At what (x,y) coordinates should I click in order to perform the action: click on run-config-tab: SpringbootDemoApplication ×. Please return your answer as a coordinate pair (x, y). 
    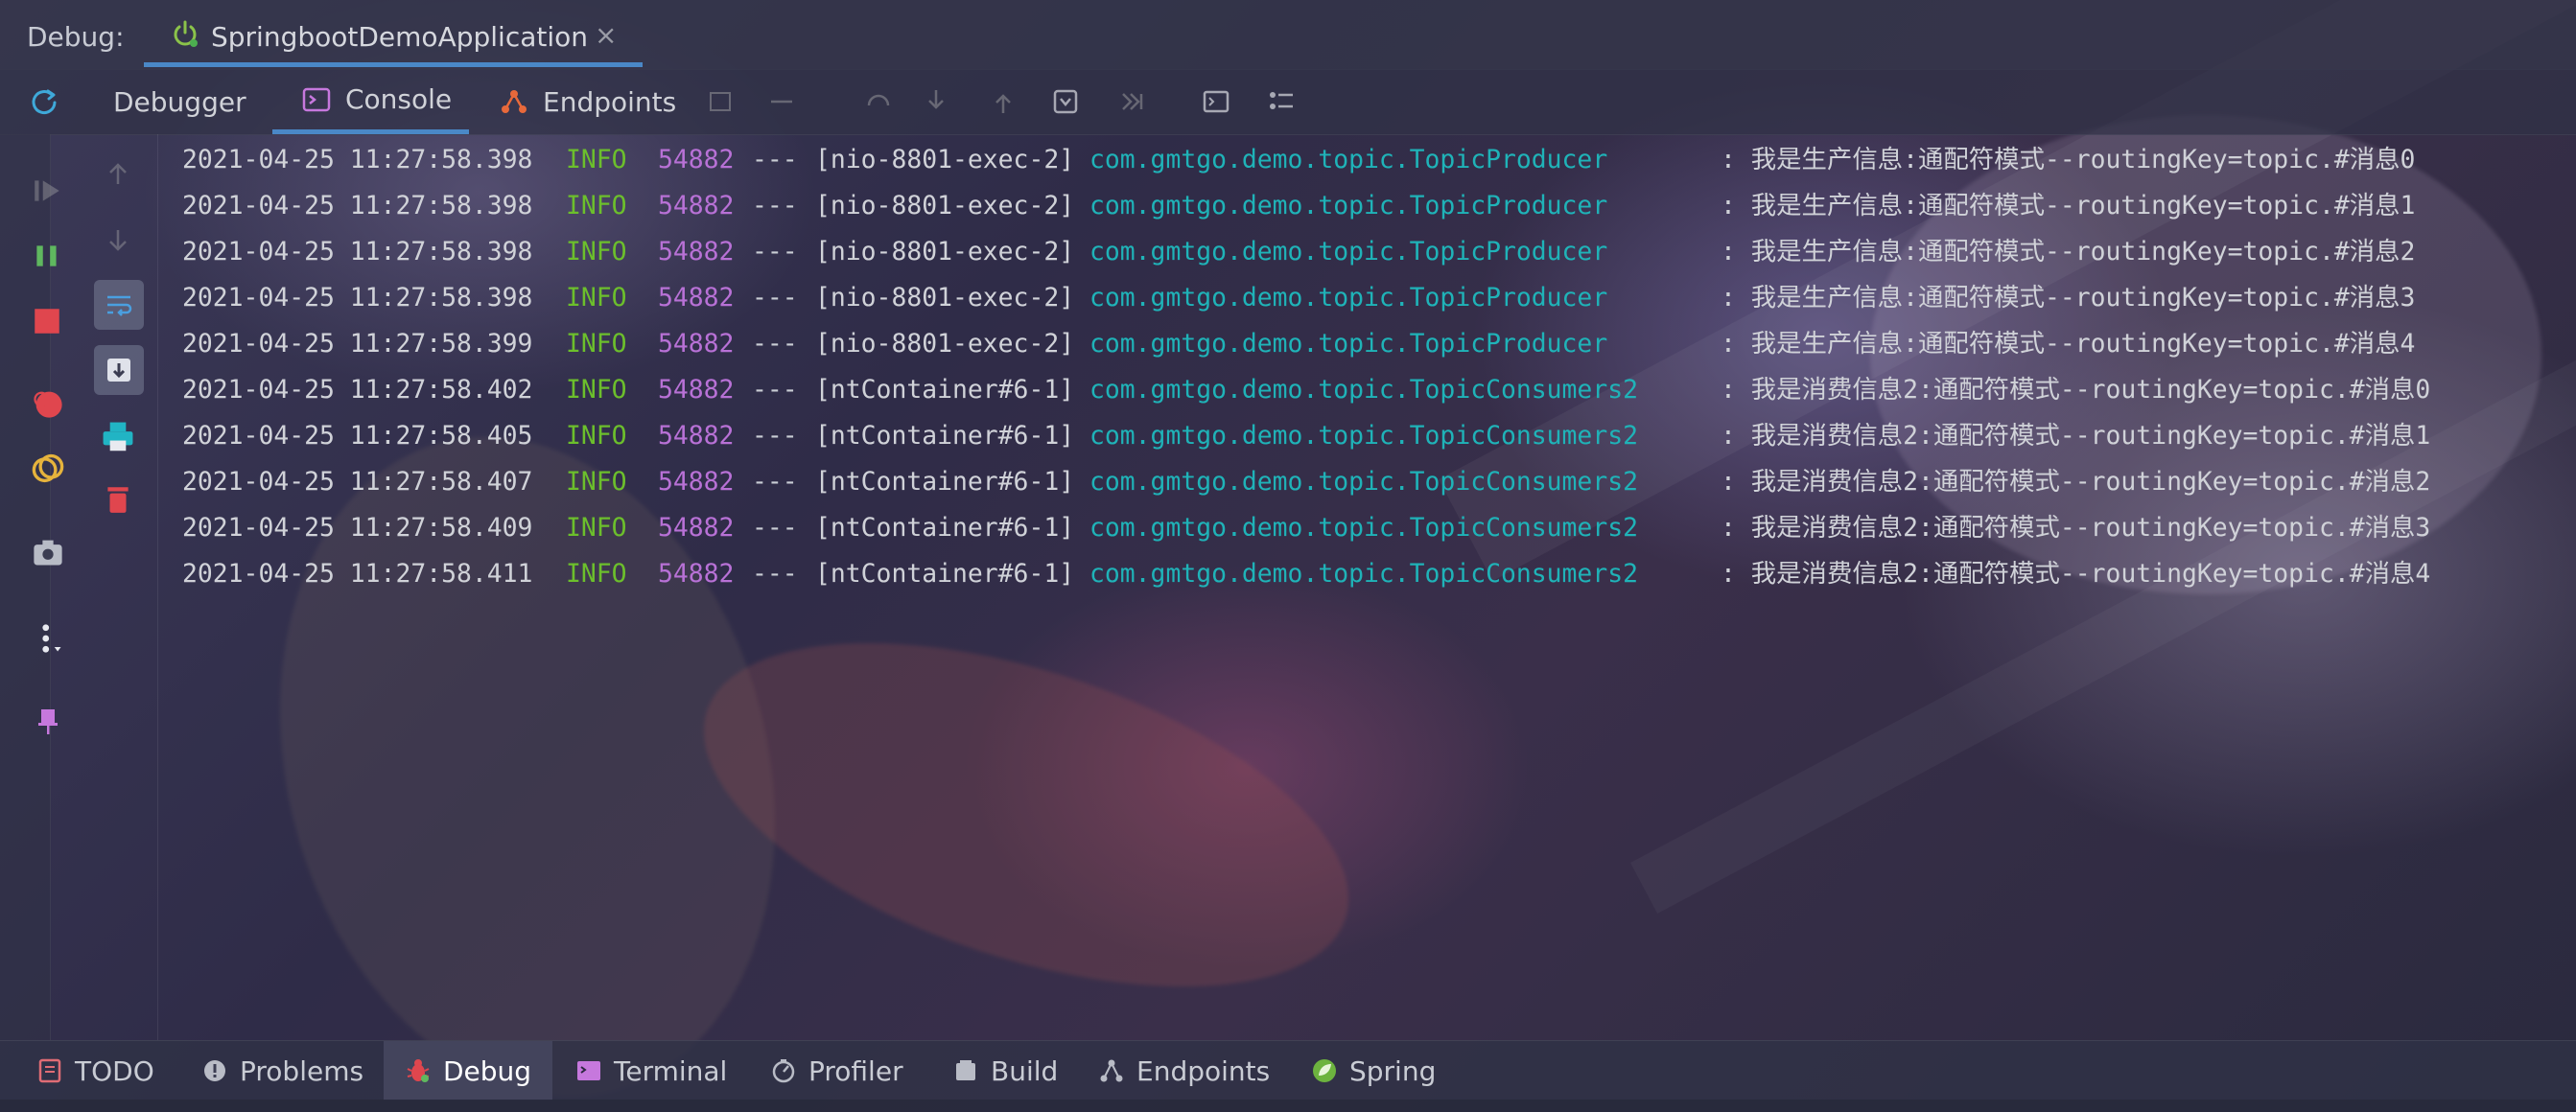
    Looking at the image, I should click on (393, 33).